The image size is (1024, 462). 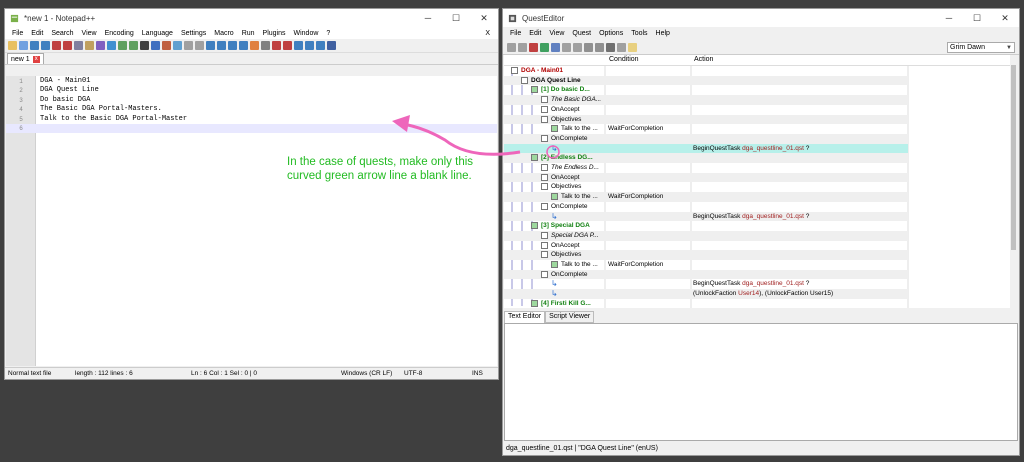 What do you see at coordinates (663, 33) in the screenshot?
I see `qe-menu-help: Help` at bounding box center [663, 33].